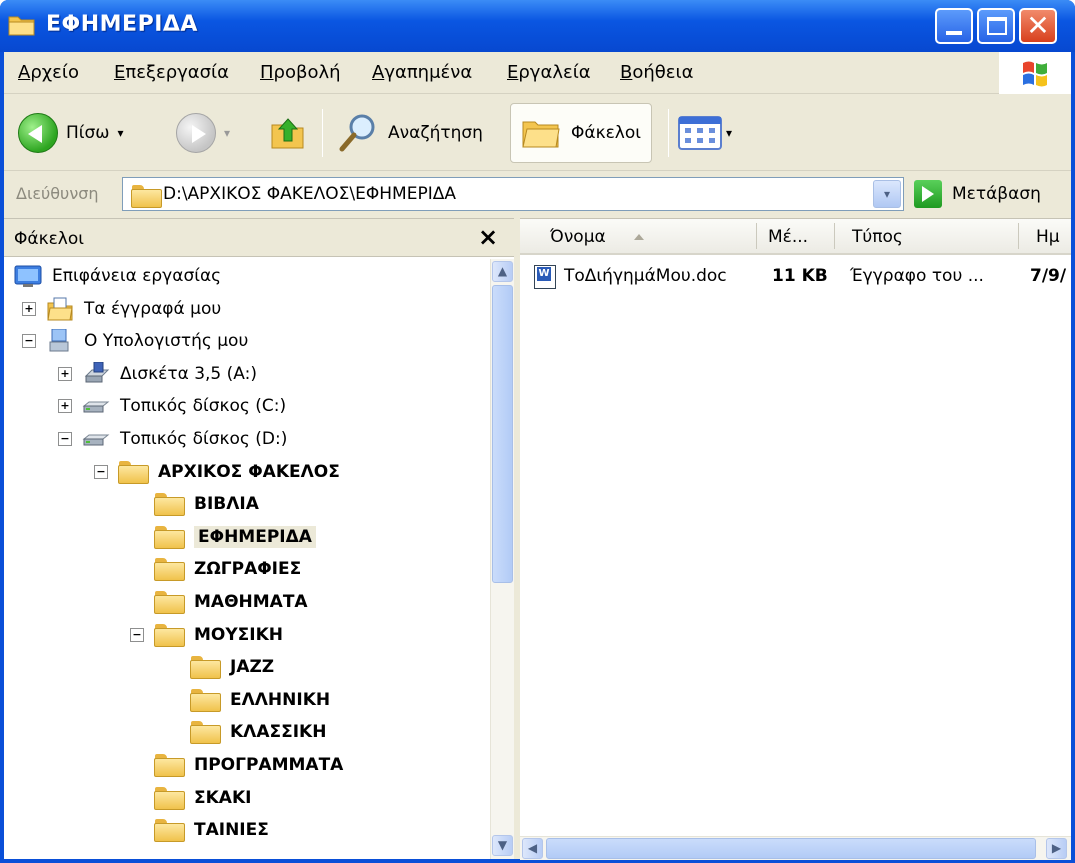  I want to click on windows-logo, so click(1035, 73).